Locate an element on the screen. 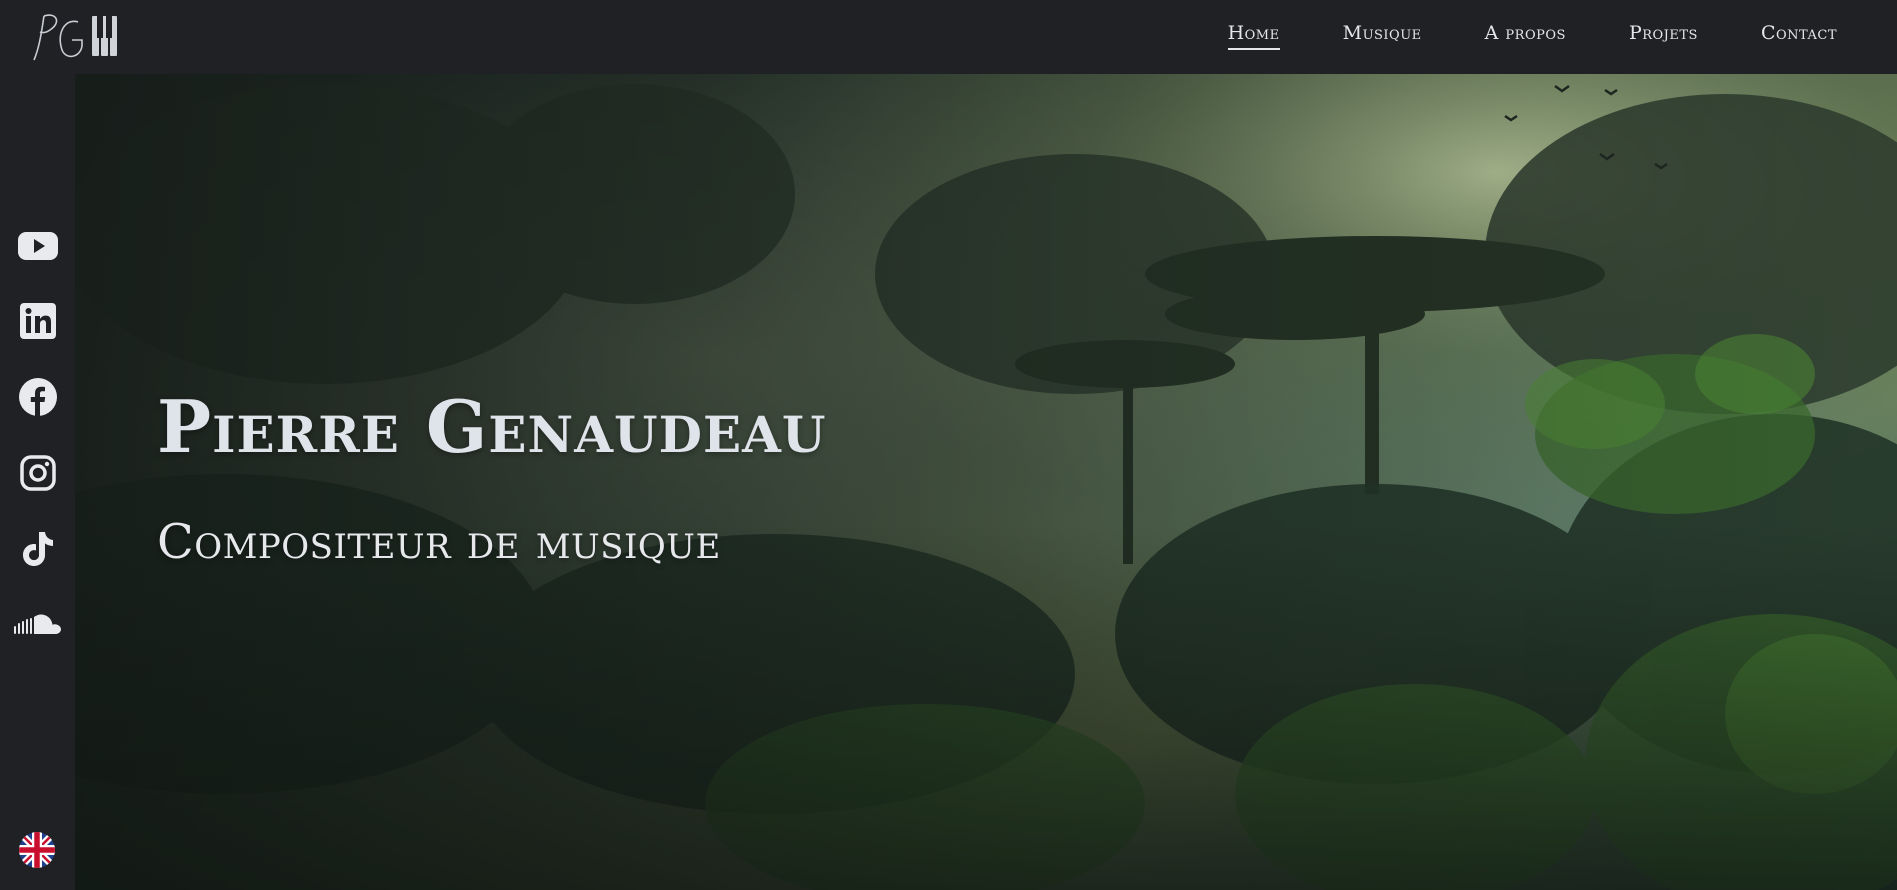 Image resolution: width=1897 pixels, height=890 pixels. nav-musique: Musique is located at coordinates (1382, 36).